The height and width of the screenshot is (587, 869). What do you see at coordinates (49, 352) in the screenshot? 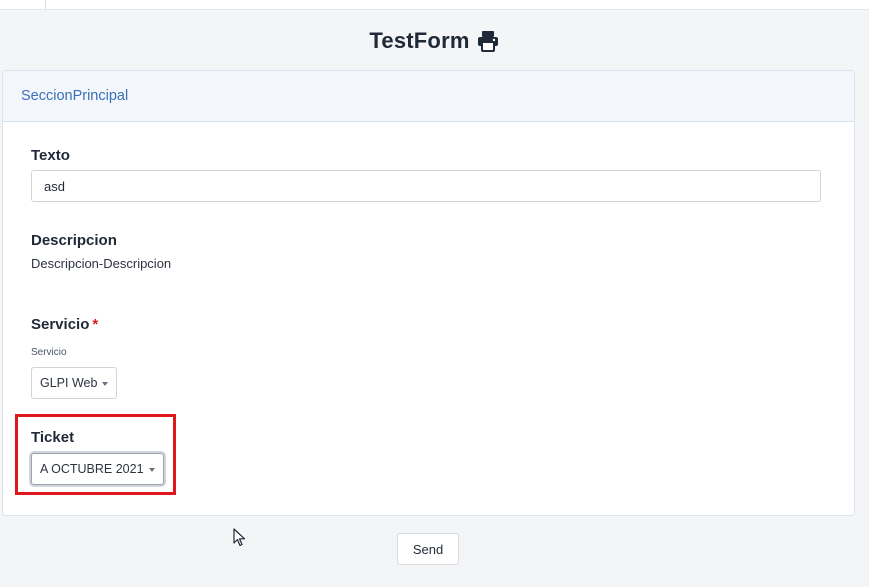
I see `servicio-sublabel: Servicio` at bounding box center [49, 352].